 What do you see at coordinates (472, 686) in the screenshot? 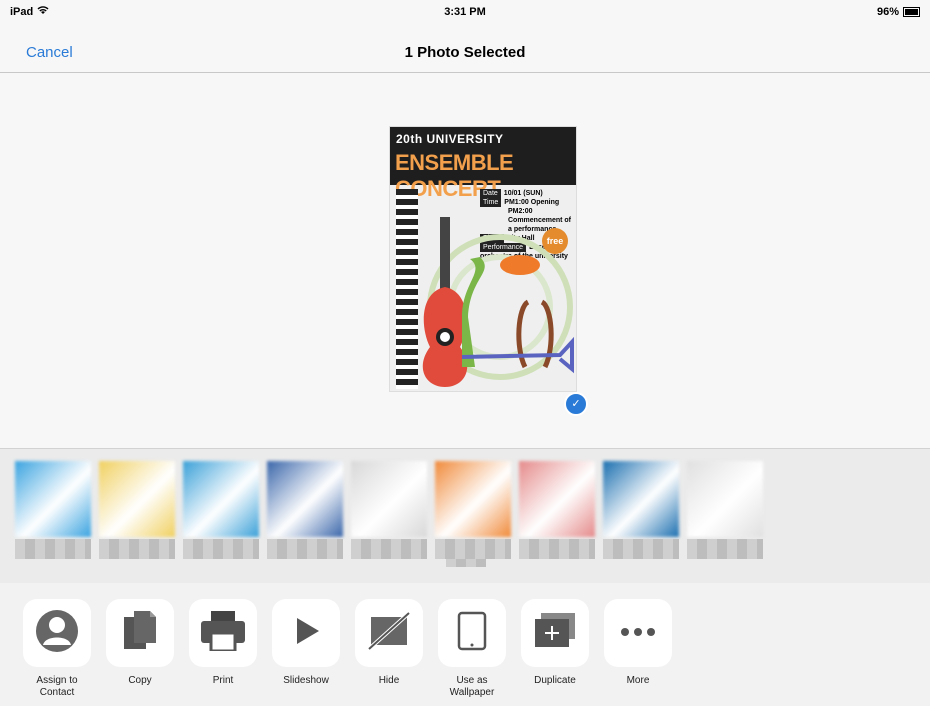
I see `action-label: Use as Wallpaper` at bounding box center [472, 686].